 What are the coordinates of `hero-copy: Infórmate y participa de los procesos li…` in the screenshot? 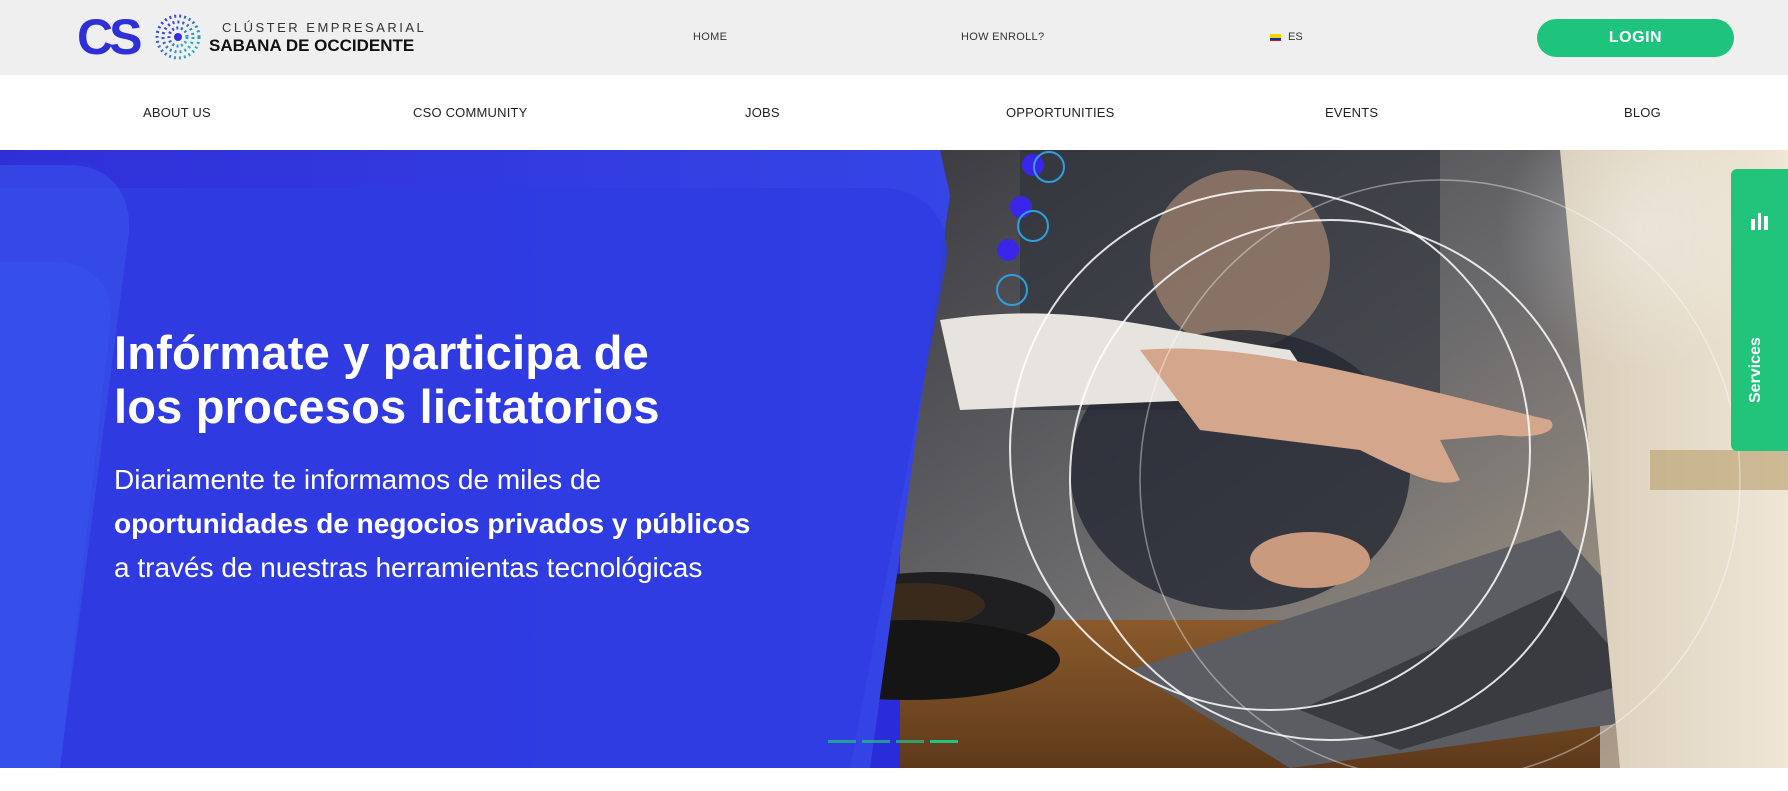 It's located at (494, 458).